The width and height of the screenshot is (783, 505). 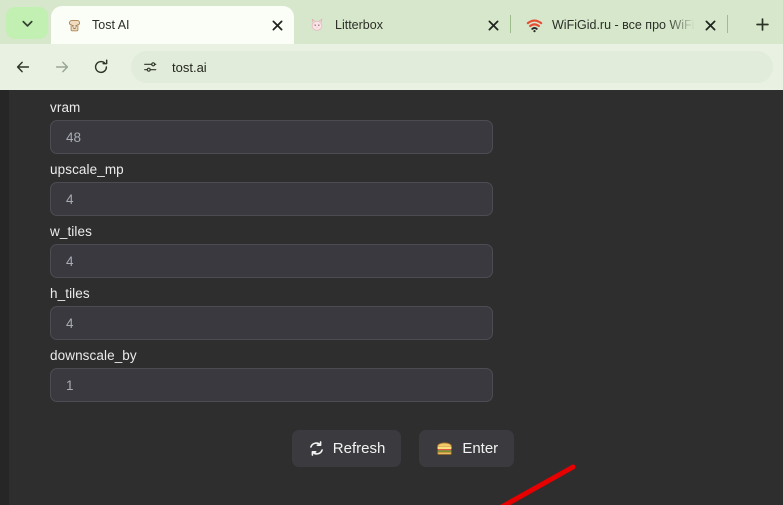 I want to click on form-field-vram: vram 48, so click(x=396, y=126).